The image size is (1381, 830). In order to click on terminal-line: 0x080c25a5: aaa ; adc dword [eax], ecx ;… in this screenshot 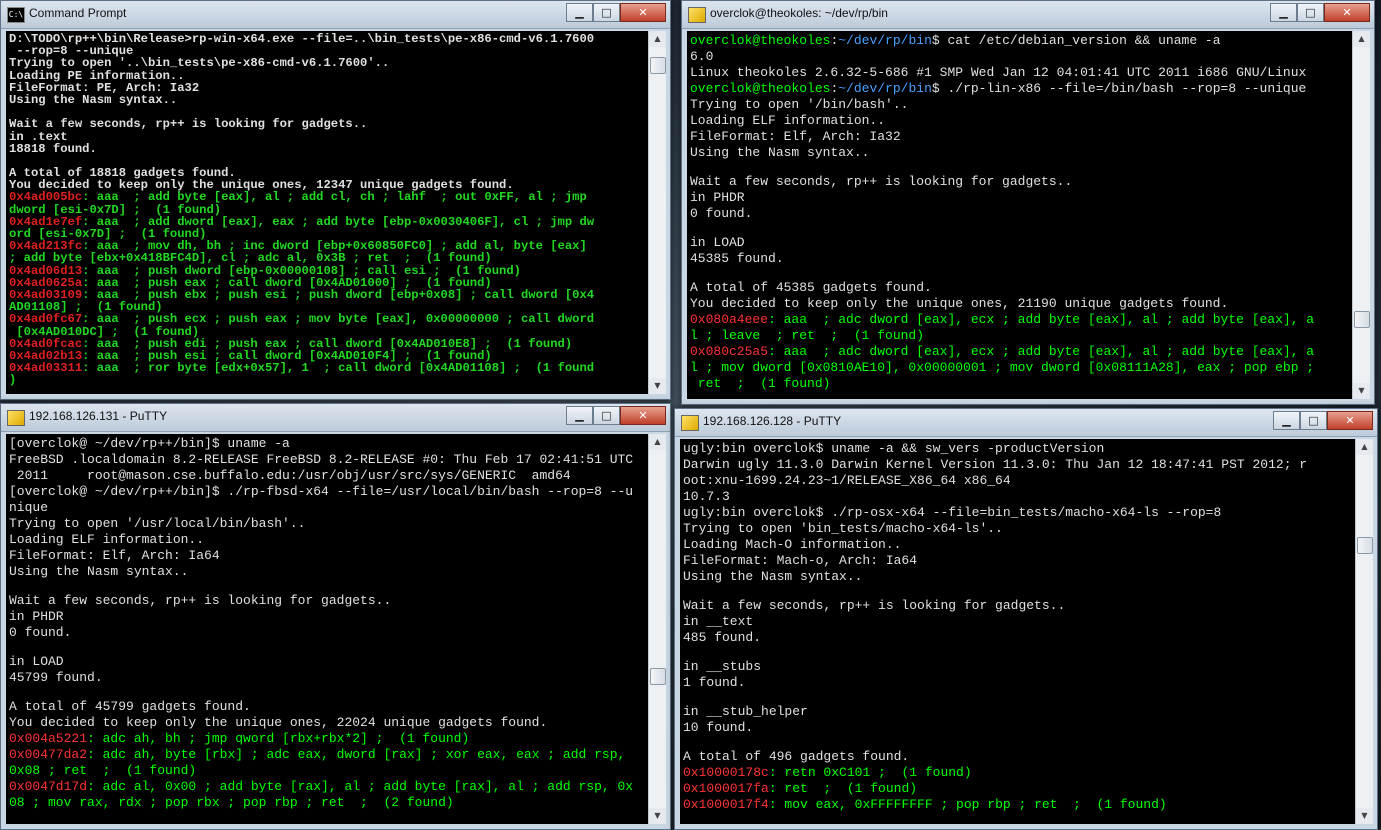, I will do `click(1020, 352)`.